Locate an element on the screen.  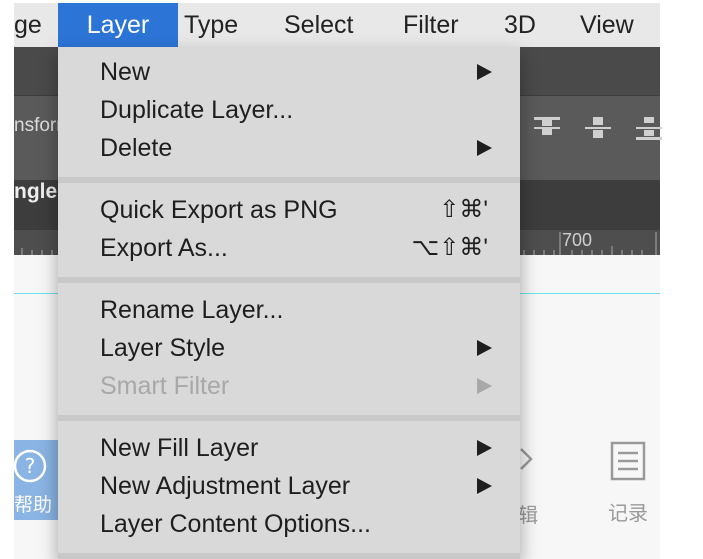
menu-bar: ge Layer Type Select Filter 3D View is located at coordinates (337, 25).